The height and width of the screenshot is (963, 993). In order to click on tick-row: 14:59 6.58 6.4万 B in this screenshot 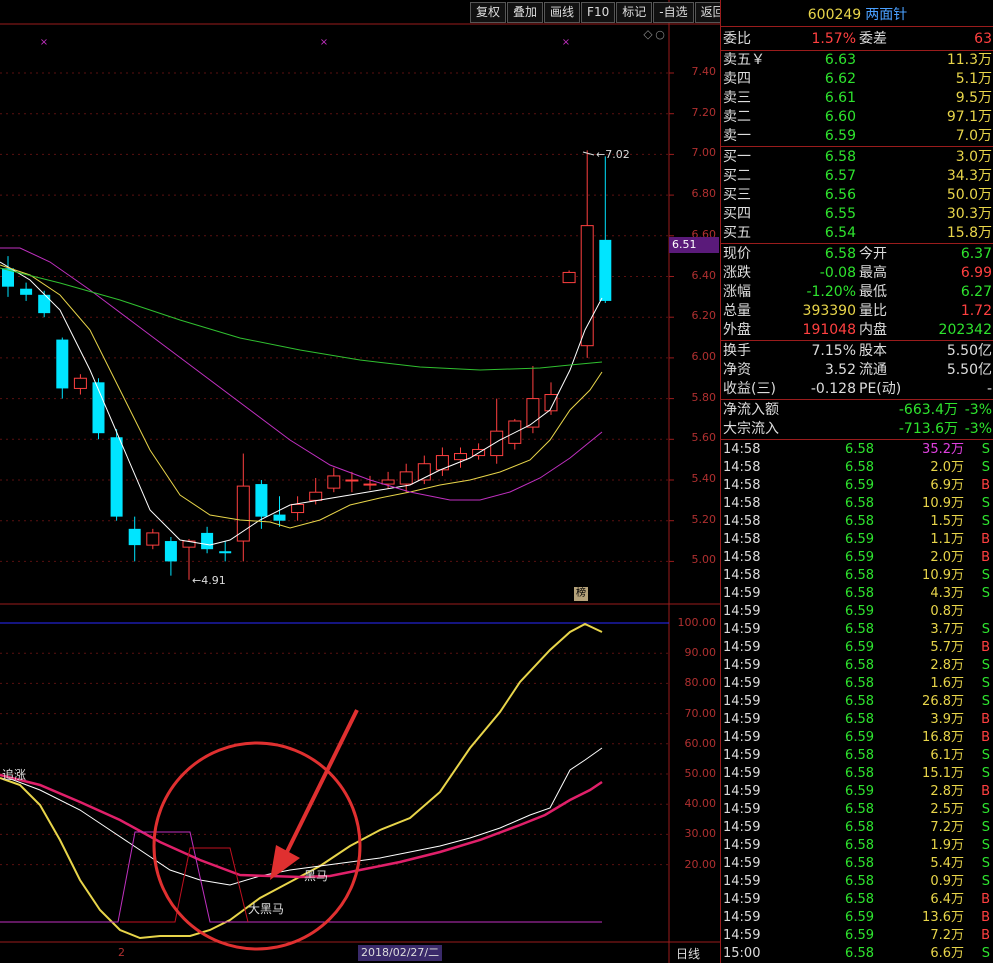, I will do `click(857, 900)`.